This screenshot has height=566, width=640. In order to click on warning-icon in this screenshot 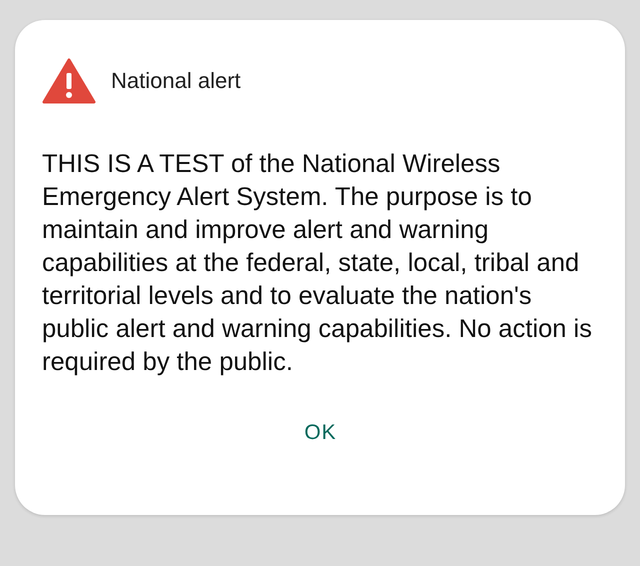, I will do `click(69, 81)`.